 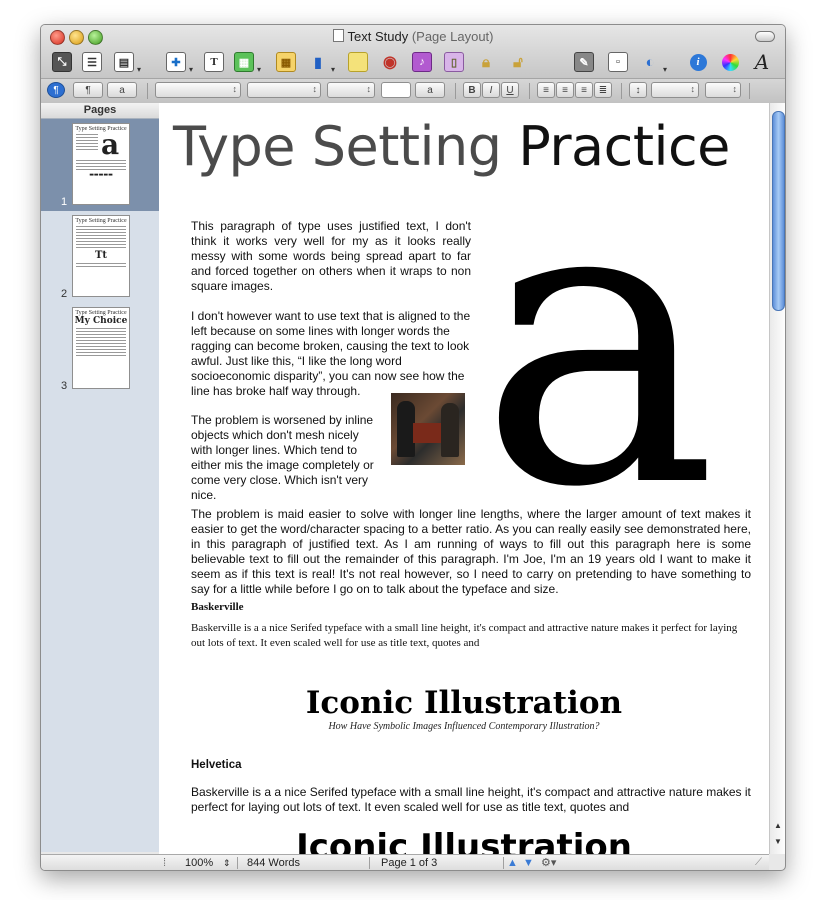 What do you see at coordinates (464, 862) in the screenshot?
I see `status-bar: ⁞ 100% ⇕ 844 Words Page 1 of 3 ▲ ▼ ⚙▾ ⟋` at bounding box center [464, 862].